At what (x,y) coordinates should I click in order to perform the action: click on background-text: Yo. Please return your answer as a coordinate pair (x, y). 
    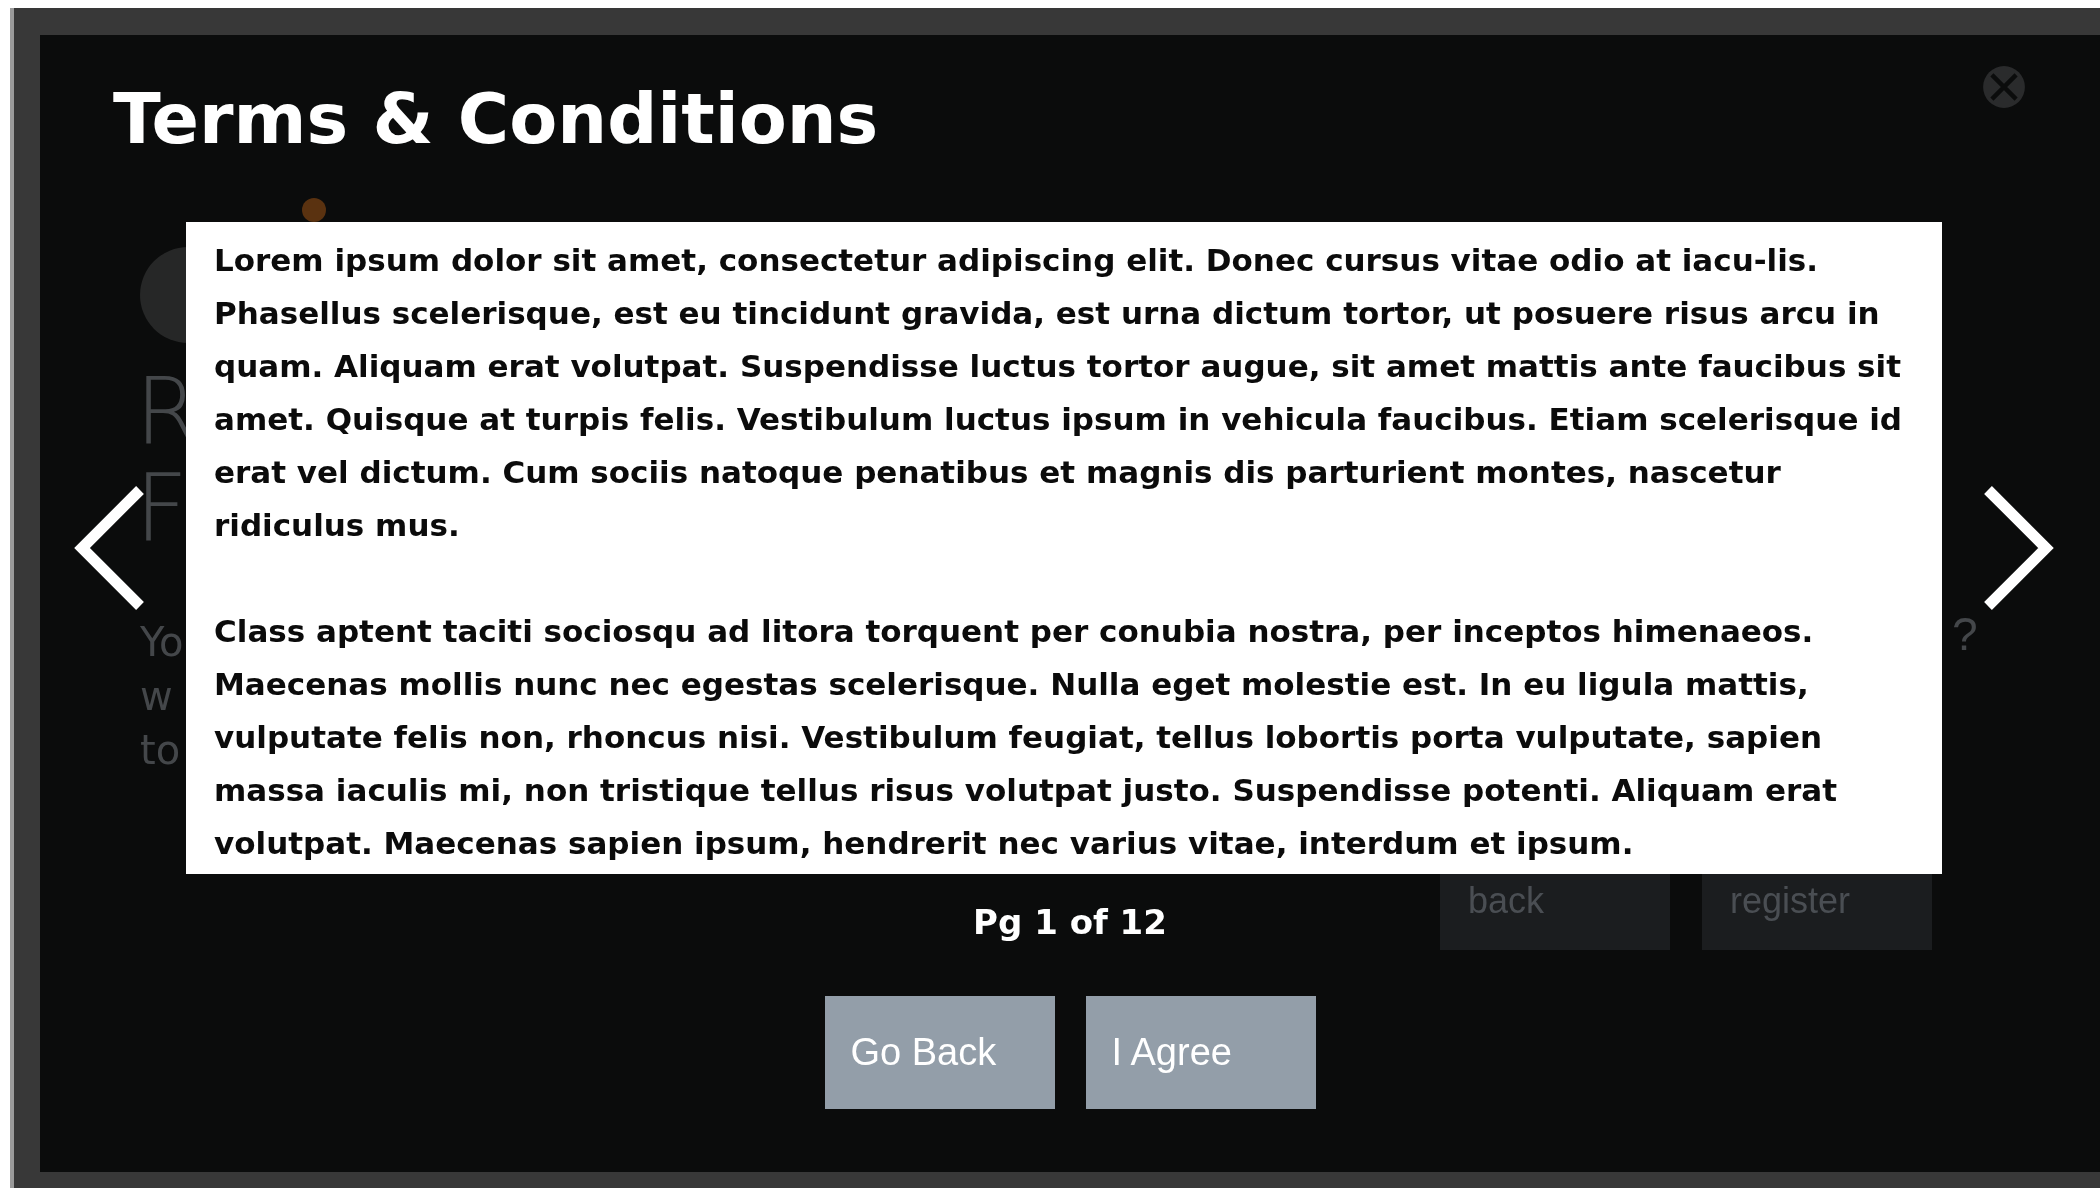
    Looking at the image, I should click on (162, 642).